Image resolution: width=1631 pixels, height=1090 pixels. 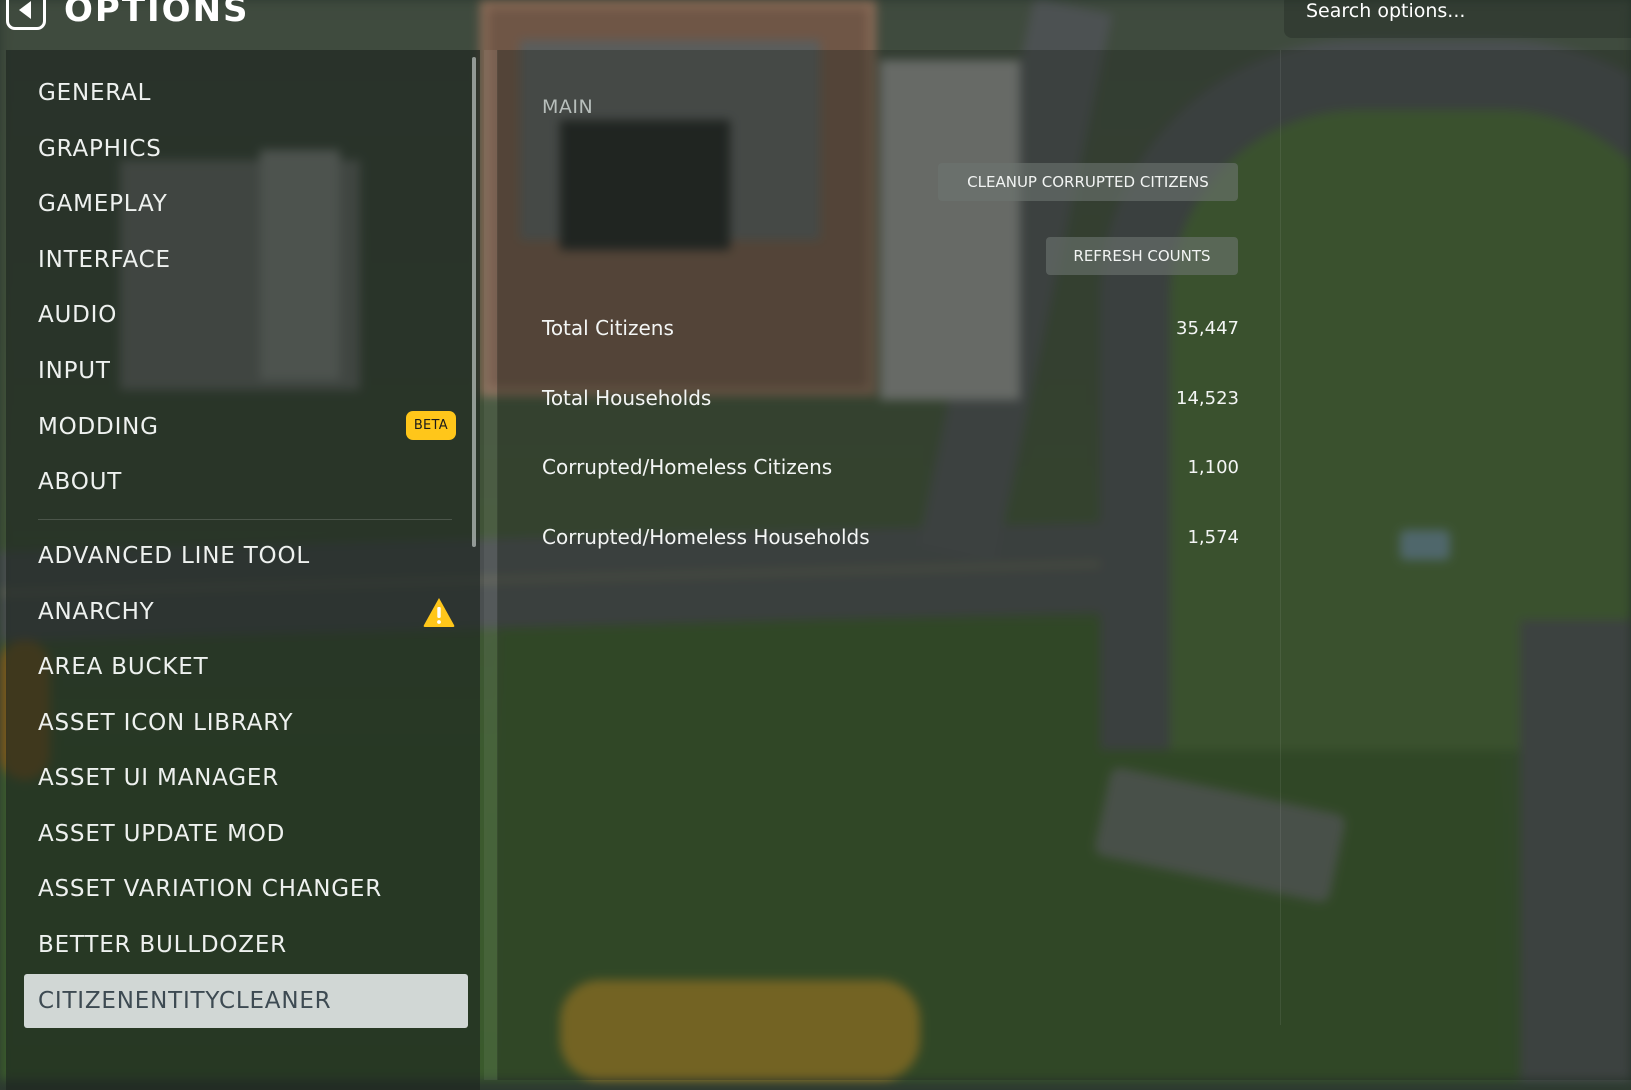 I want to click on stat-value: 1,574, so click(x=1213, y=537).